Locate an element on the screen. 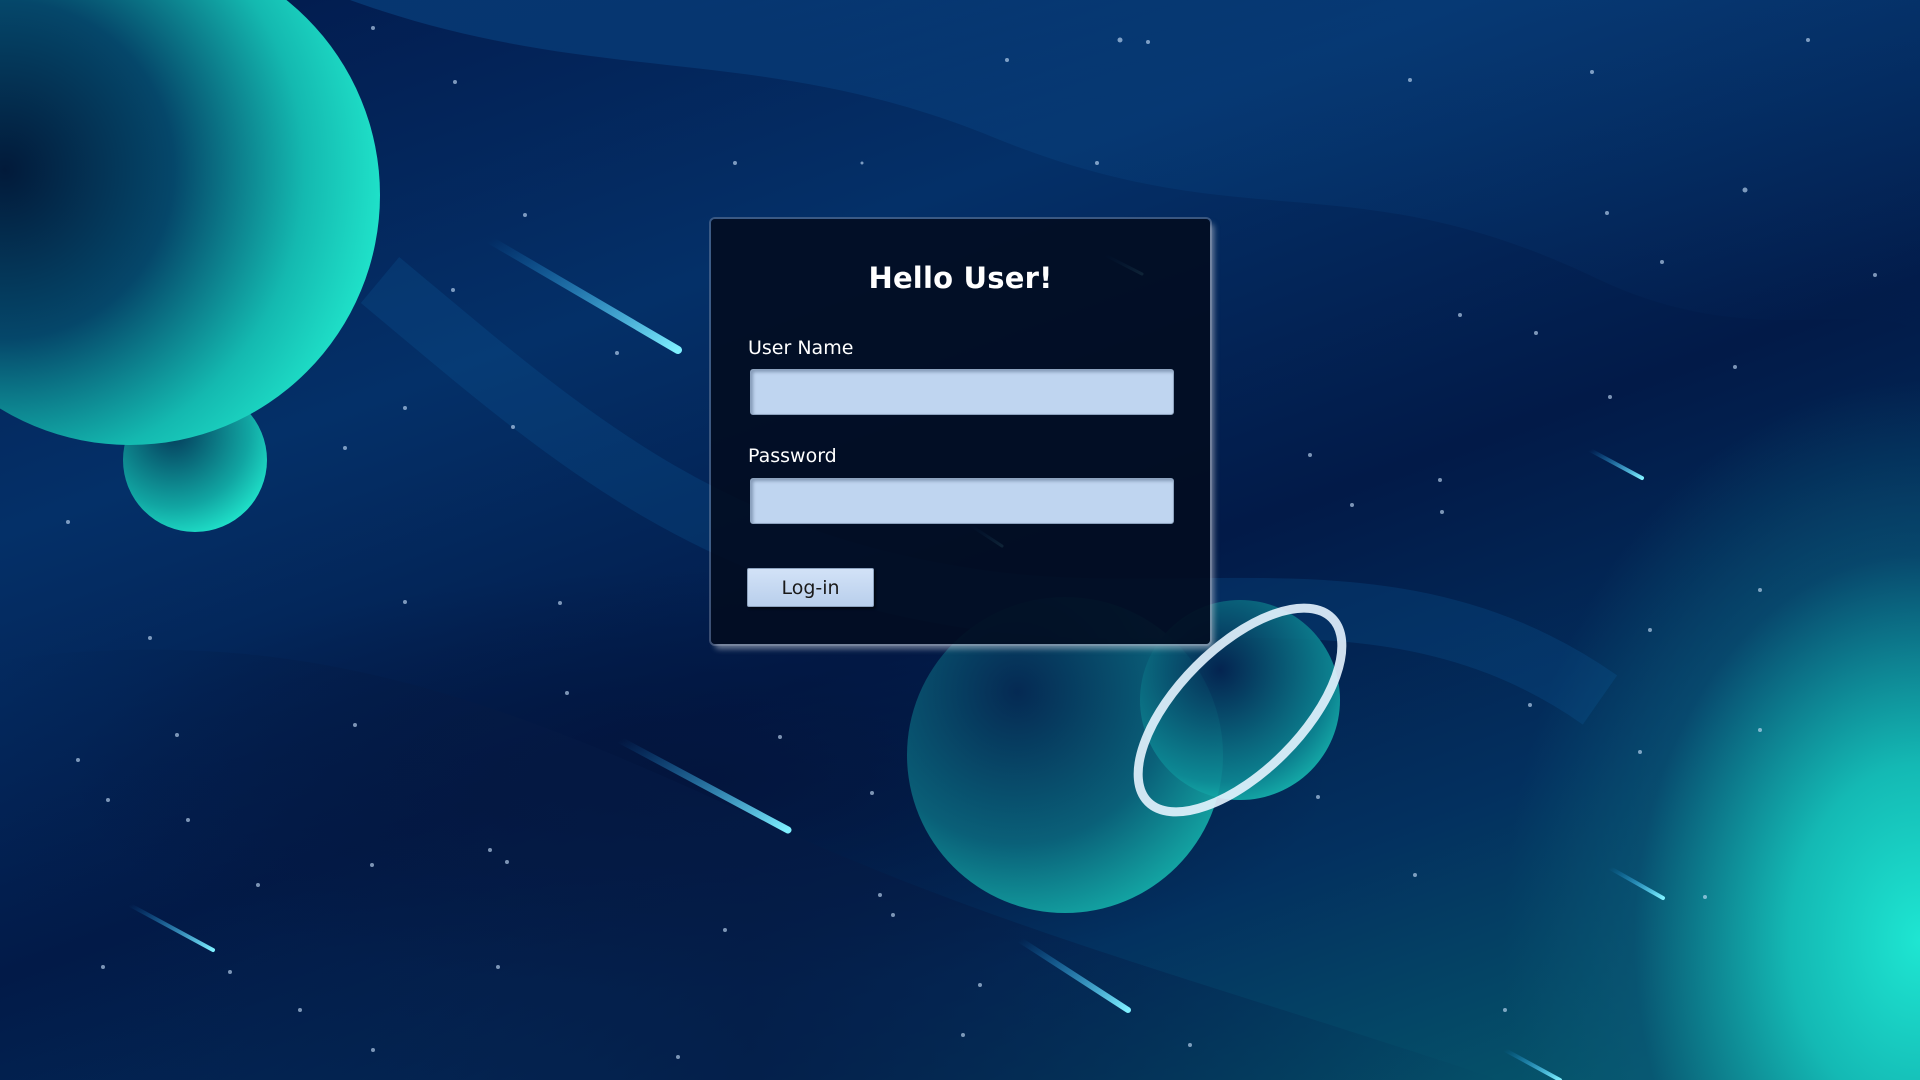 The height and width of the screenshot is (1080, 1920). login-button: Log-in is located at coordinates (810, 587).